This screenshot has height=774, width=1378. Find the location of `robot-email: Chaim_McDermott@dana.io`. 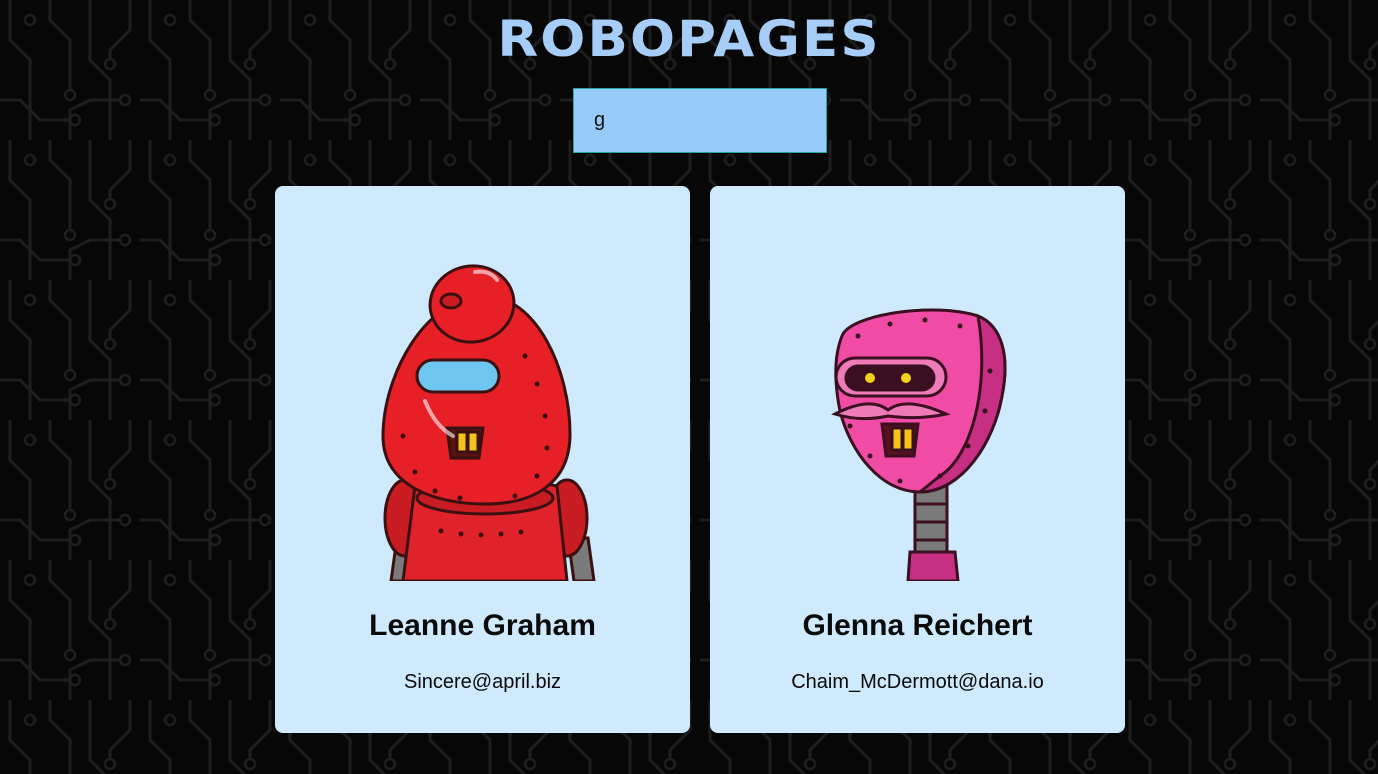

robot-email: Chaim_McDermott@dana.io is located at coordinates (917, 682).